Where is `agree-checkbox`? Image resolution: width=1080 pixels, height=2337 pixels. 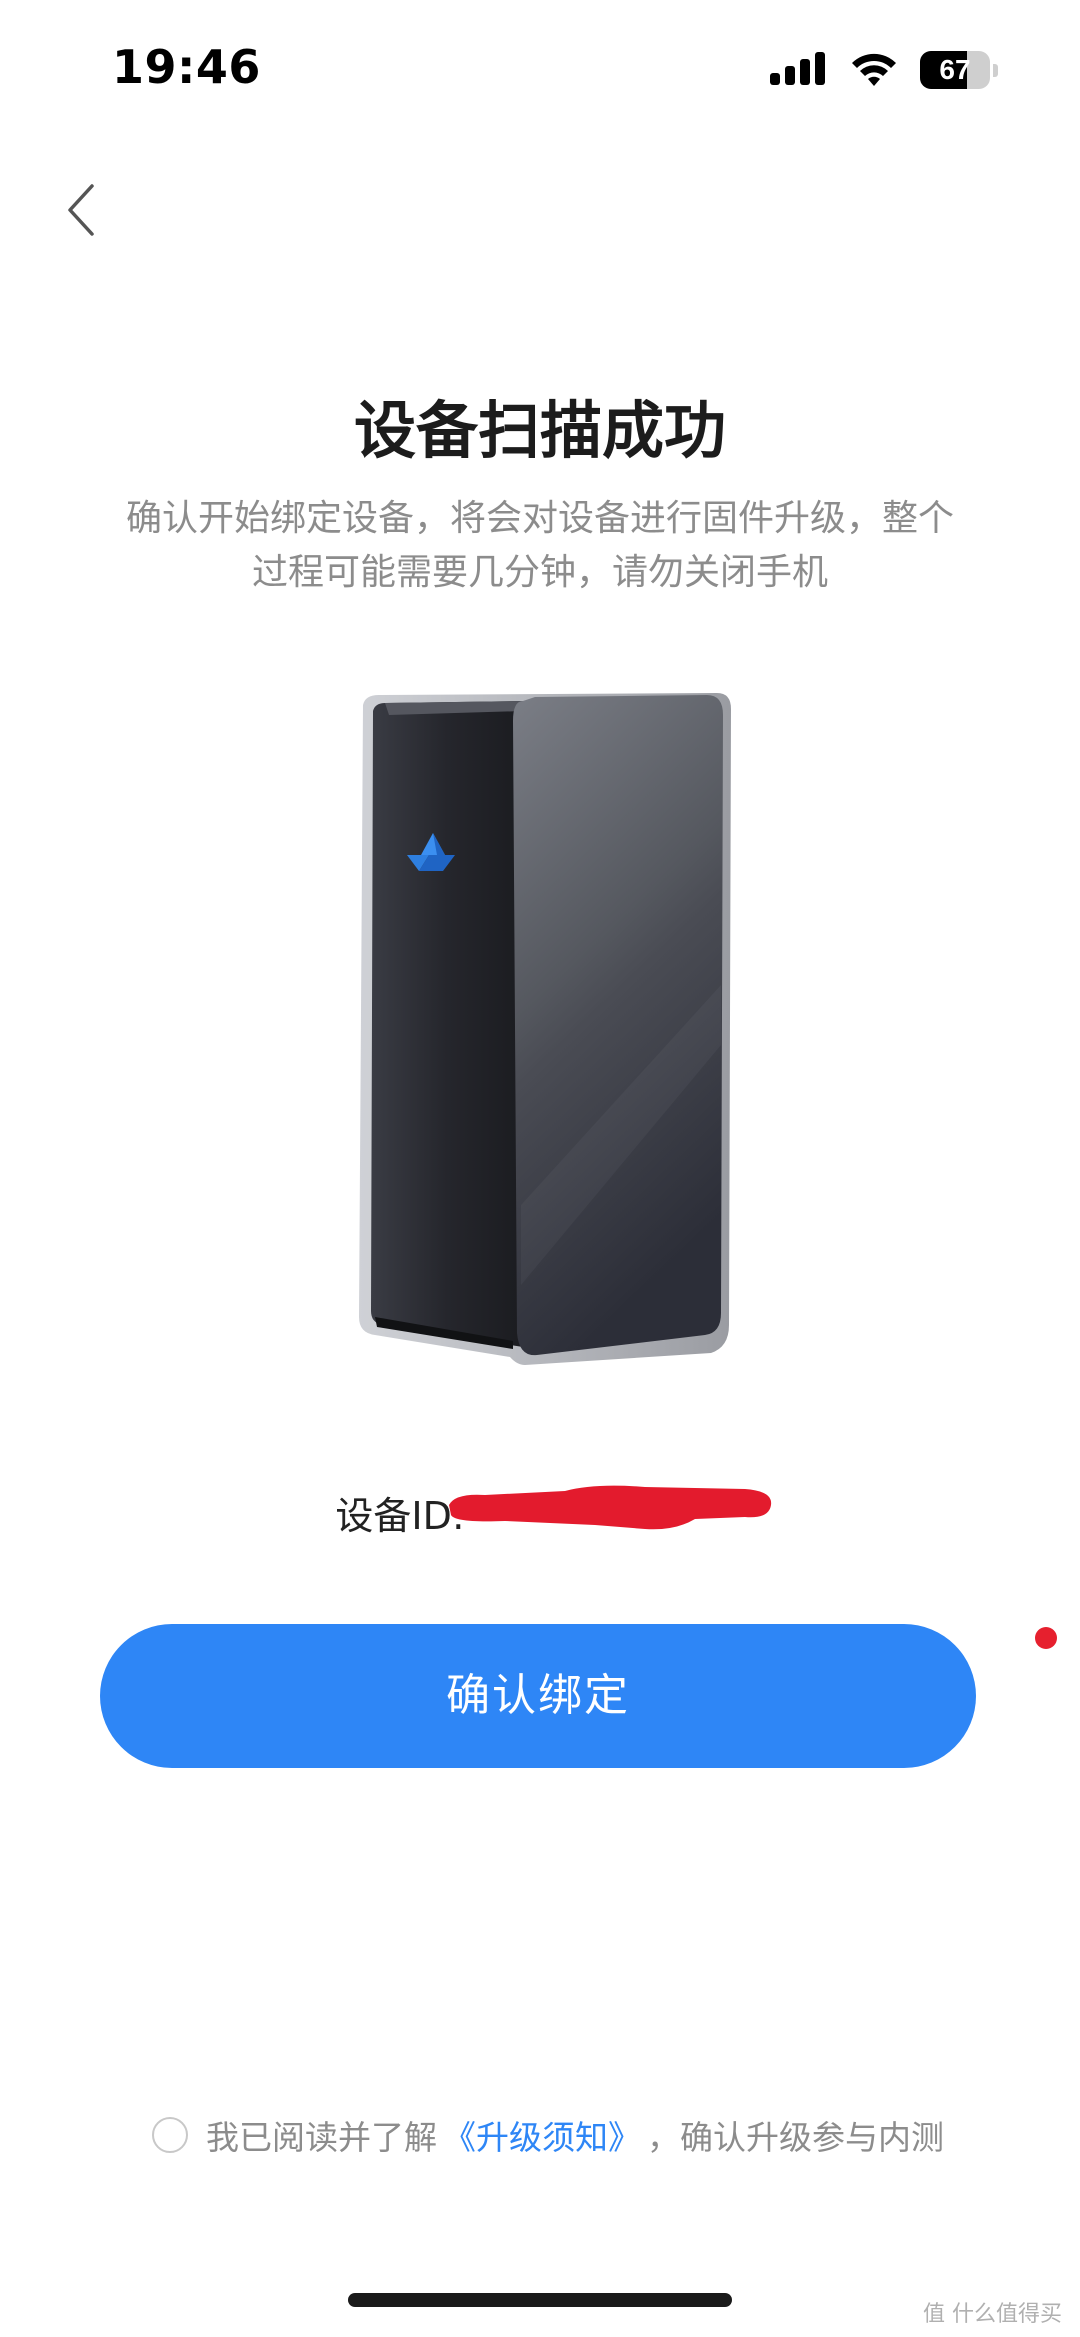
agree-checkbox is located at coordinates (170, 2135).